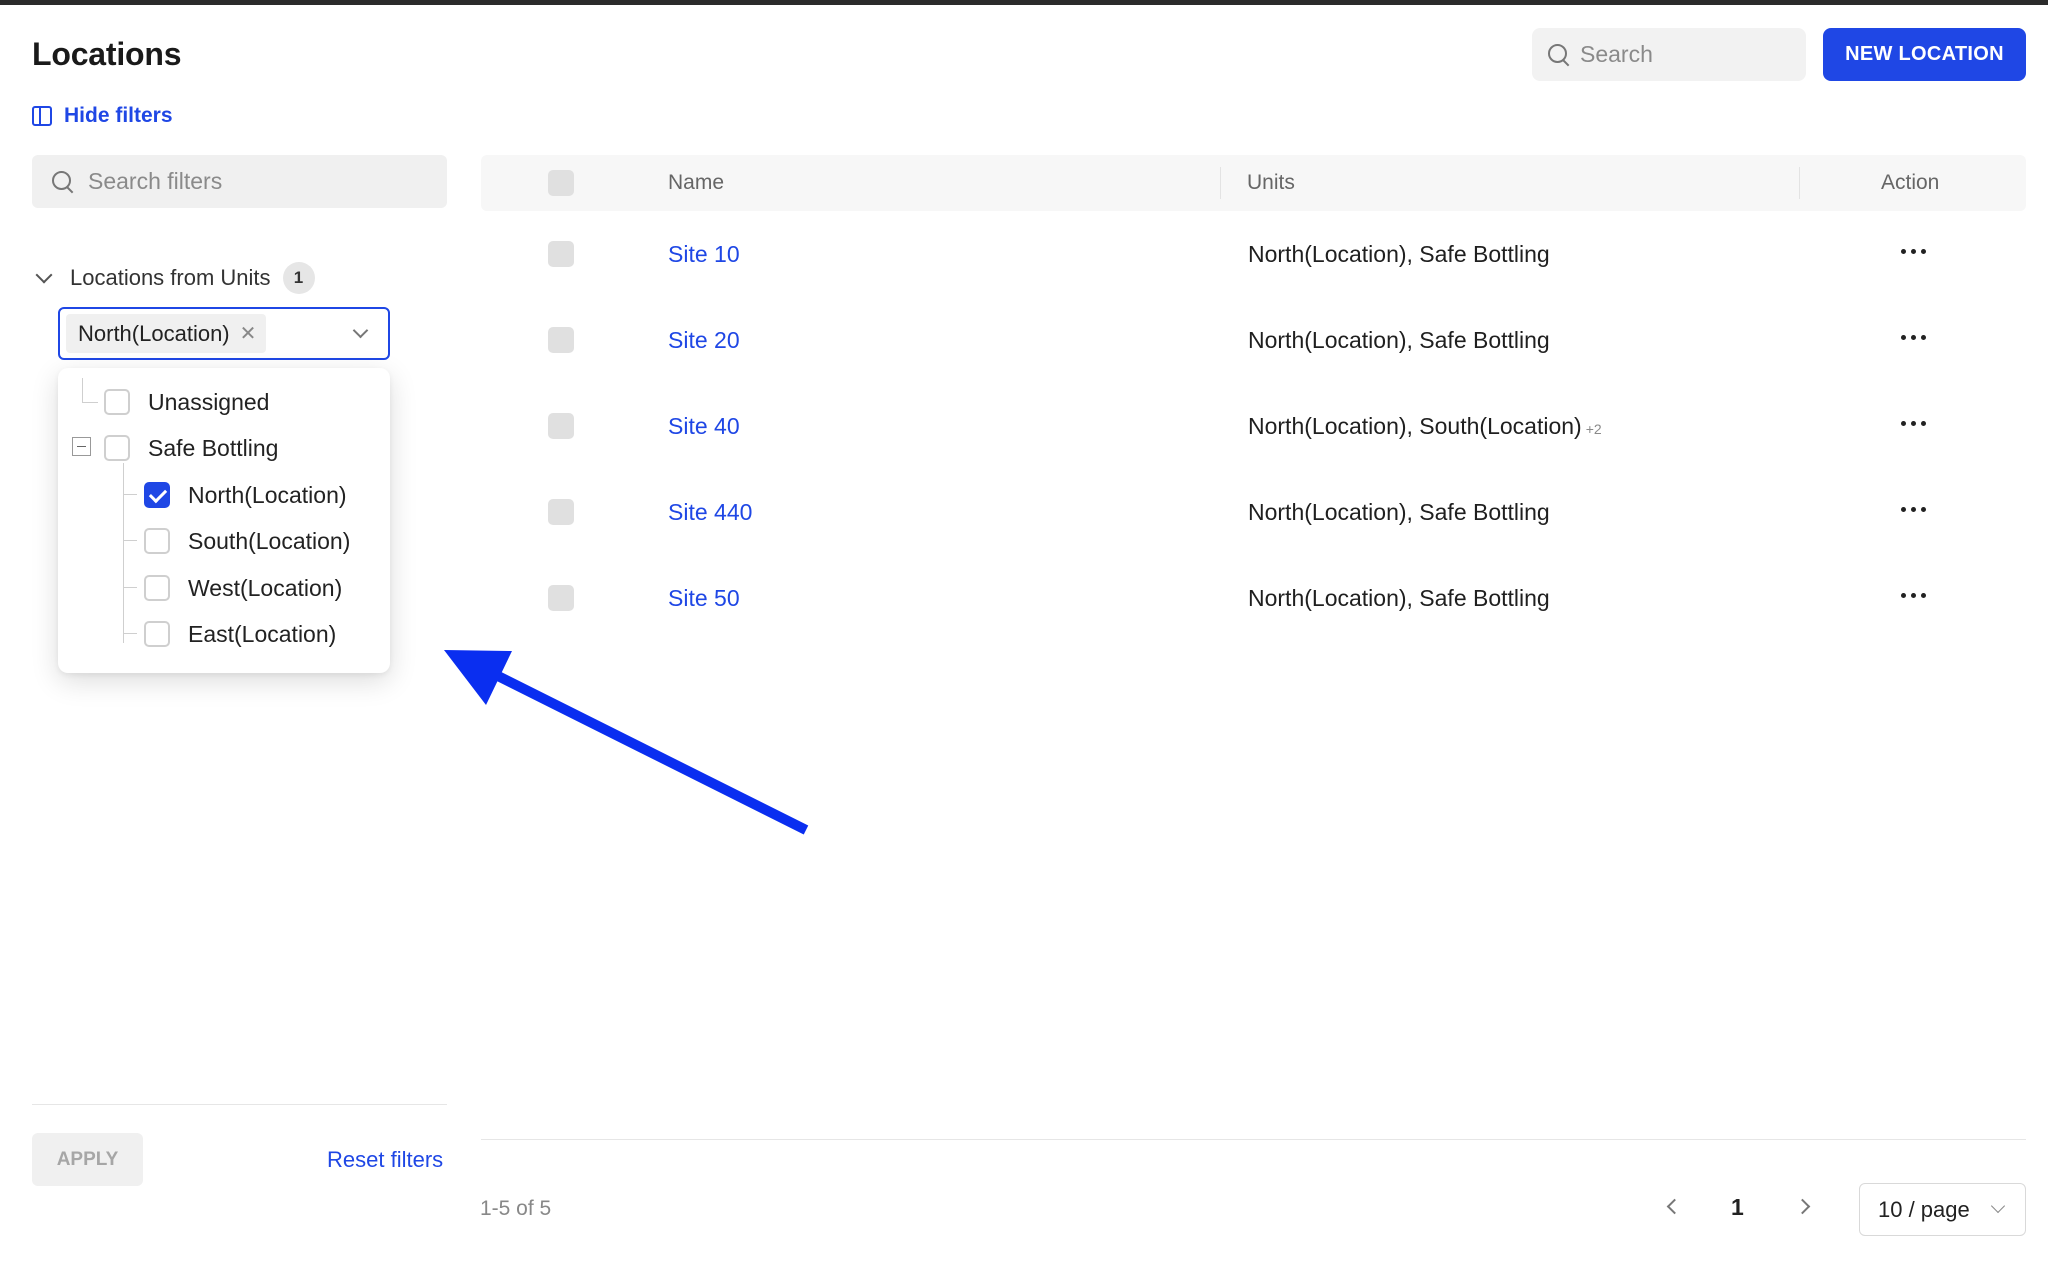  Describe the element at coordinates (561, 183) in the screenshot. I see `select-all-checkbox` at that location.